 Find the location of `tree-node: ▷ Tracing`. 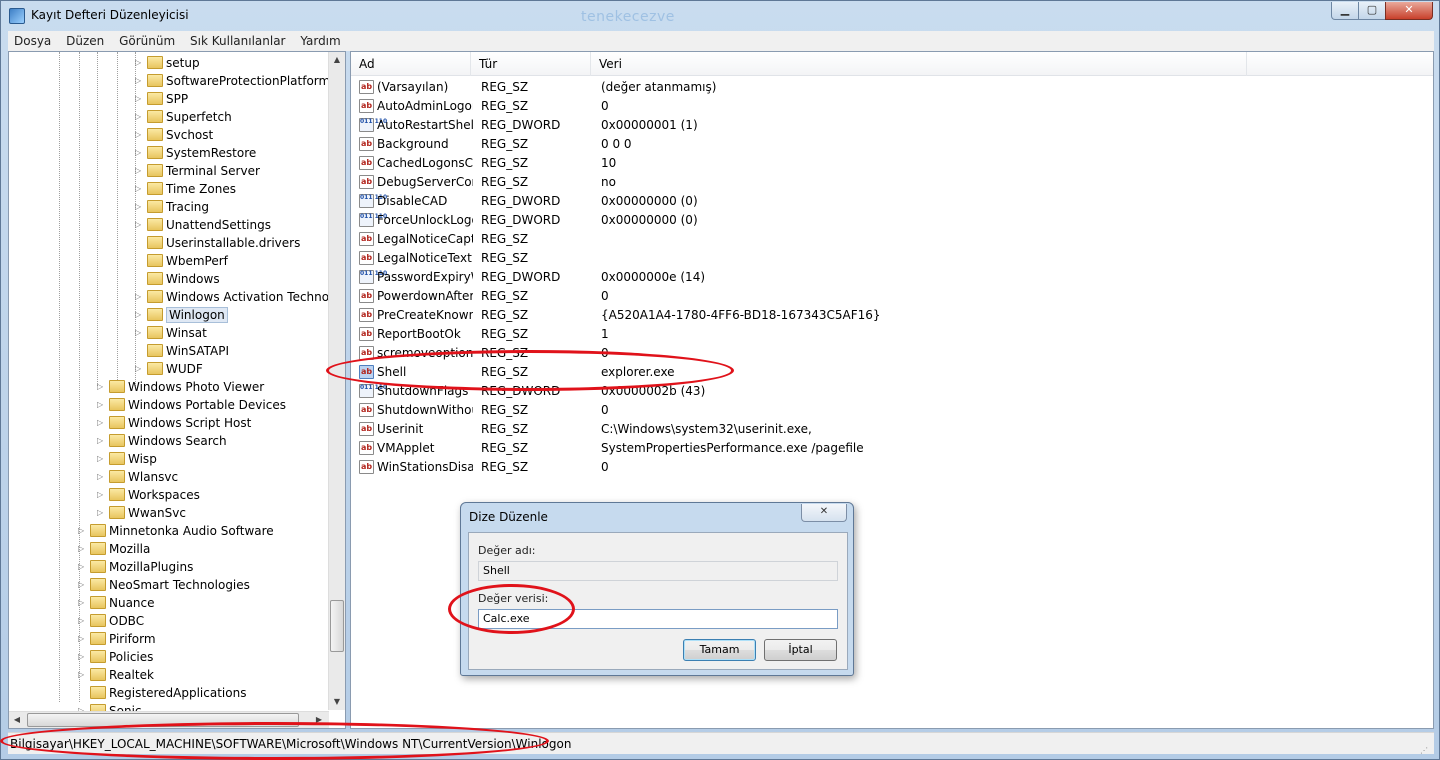

tree-node: ▷ Tracing is located at coordinates (172, 207).